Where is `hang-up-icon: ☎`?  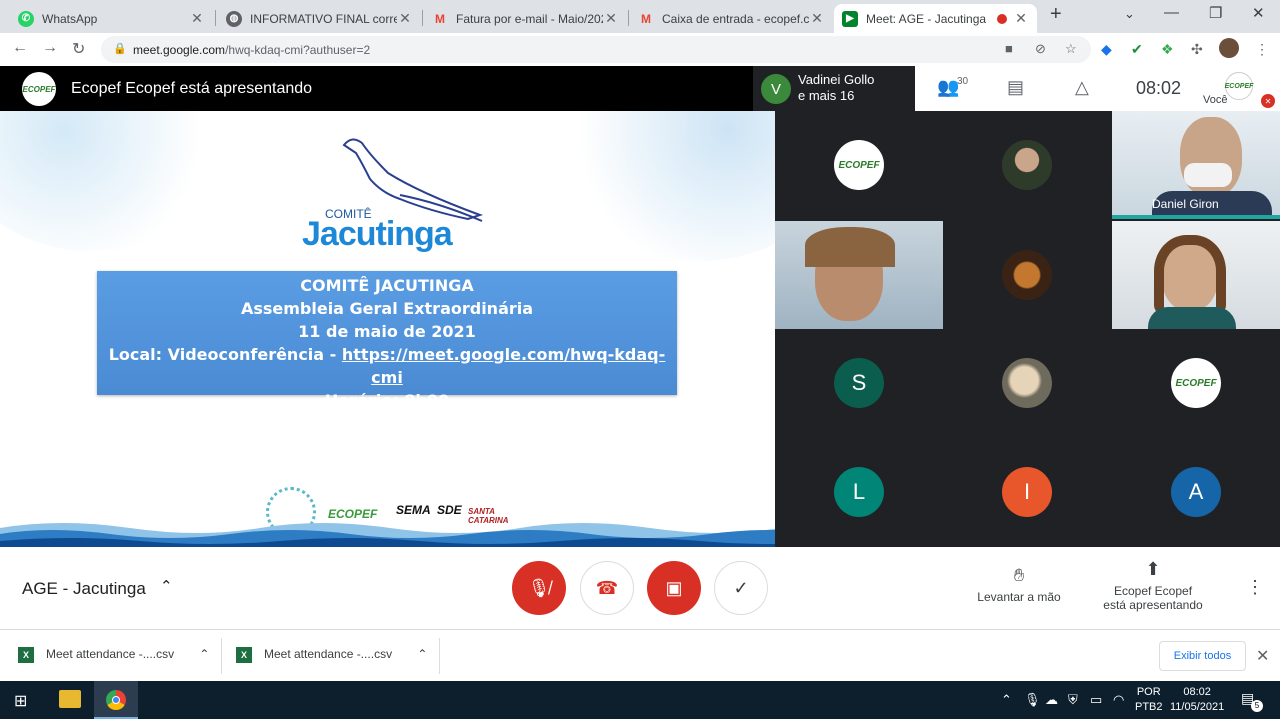 hang-up-icon: ☎ is located at coordinates (607, 587).